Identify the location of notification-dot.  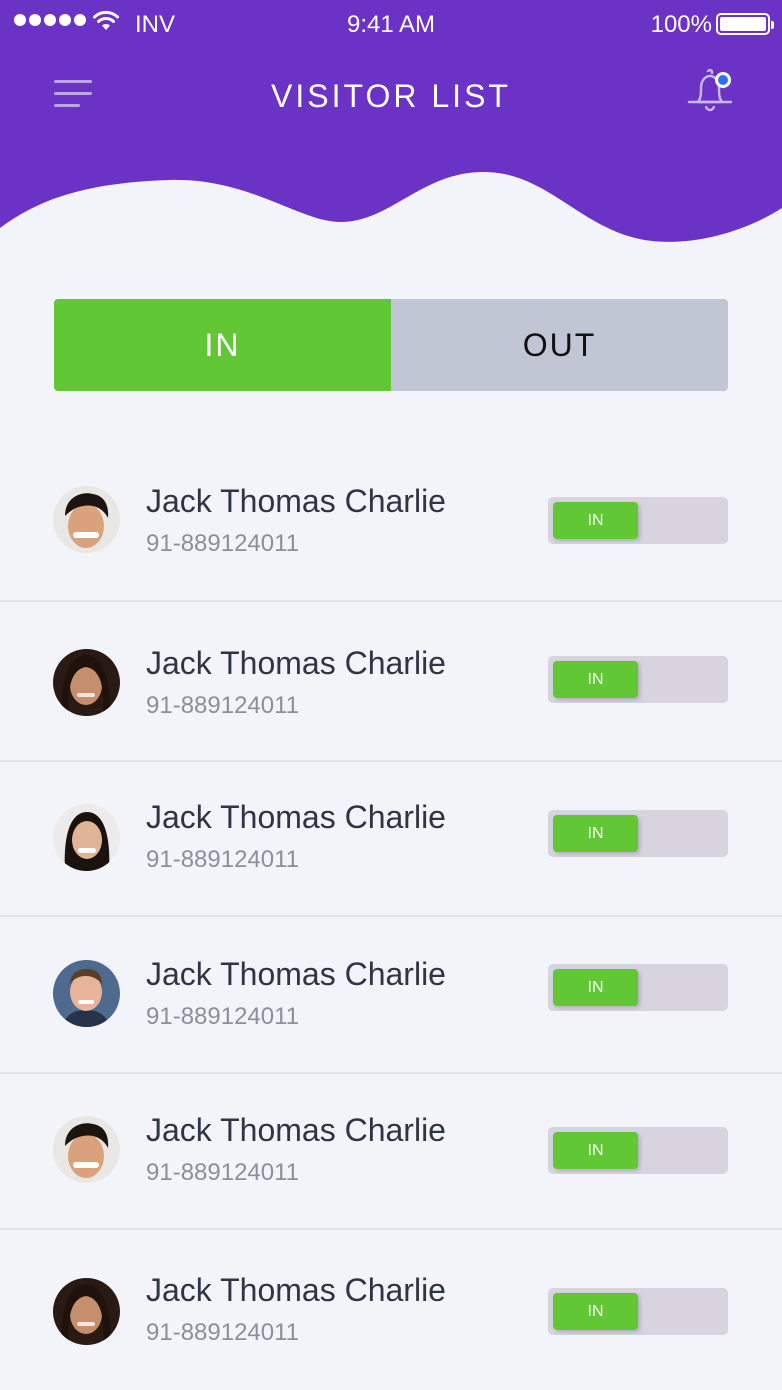
(723, 80).